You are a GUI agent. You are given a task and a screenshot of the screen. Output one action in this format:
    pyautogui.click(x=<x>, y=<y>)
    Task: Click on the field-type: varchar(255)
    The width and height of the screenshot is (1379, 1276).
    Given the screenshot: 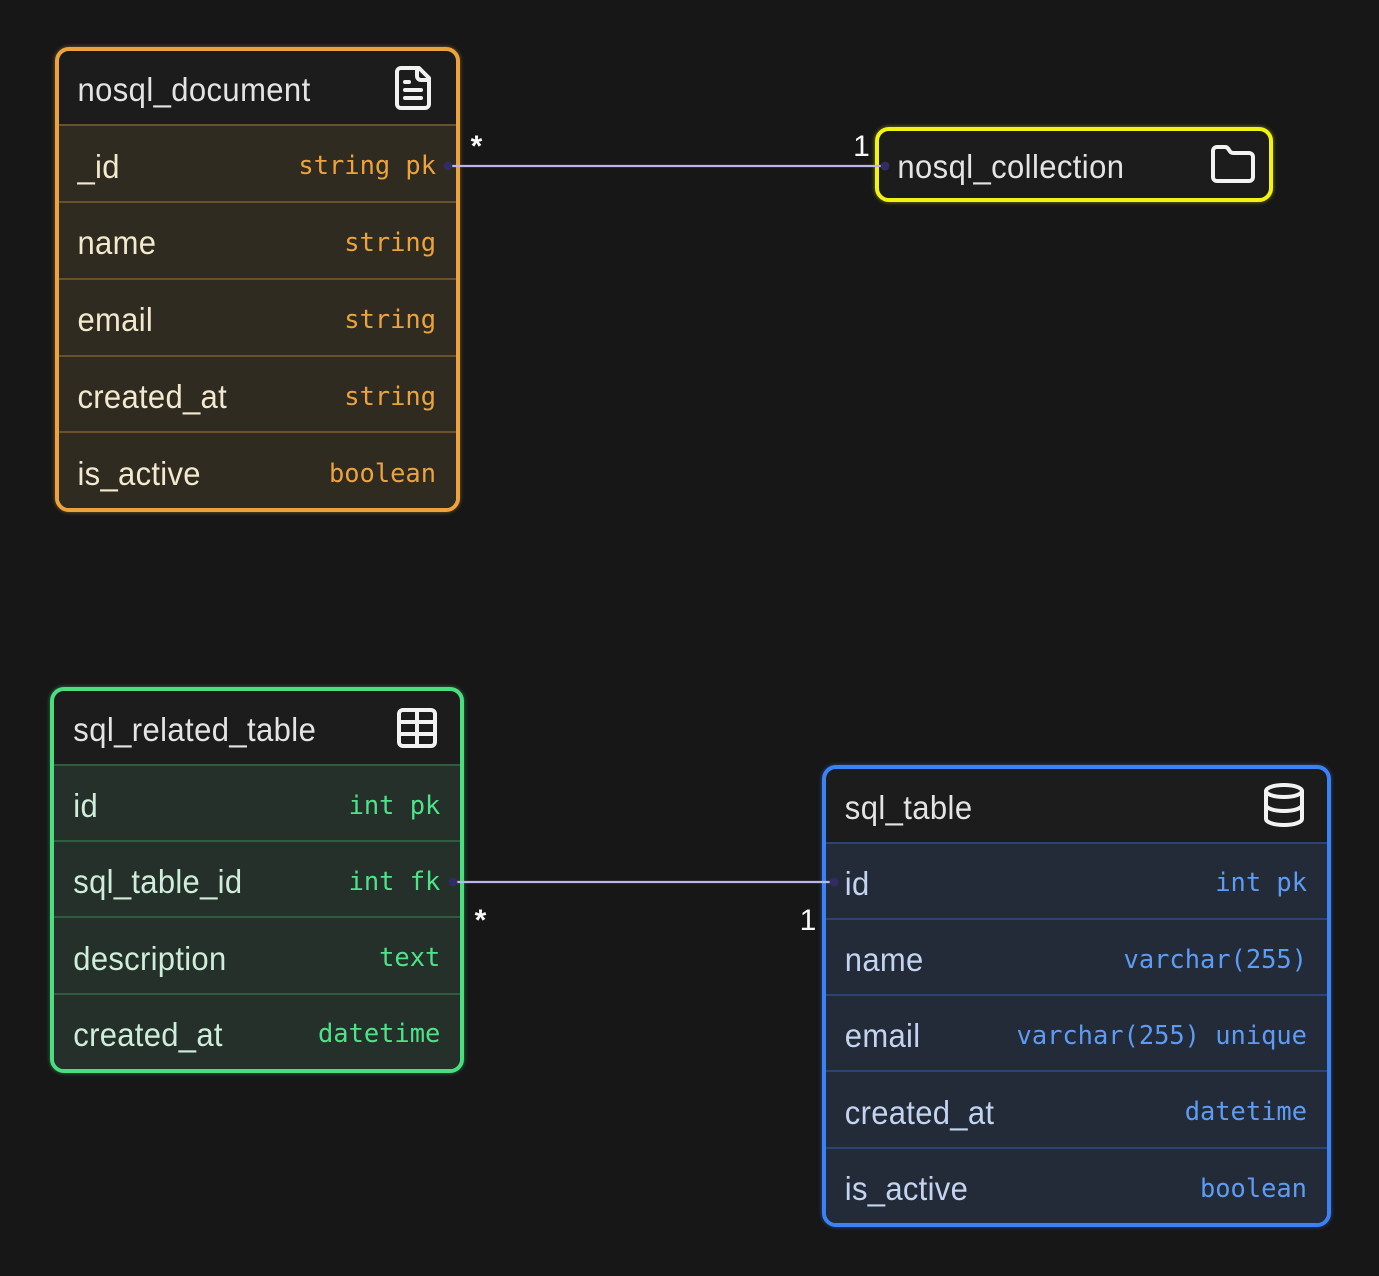 What is the action you would take?
    pyautogui.click(x=1215, y=958)
    